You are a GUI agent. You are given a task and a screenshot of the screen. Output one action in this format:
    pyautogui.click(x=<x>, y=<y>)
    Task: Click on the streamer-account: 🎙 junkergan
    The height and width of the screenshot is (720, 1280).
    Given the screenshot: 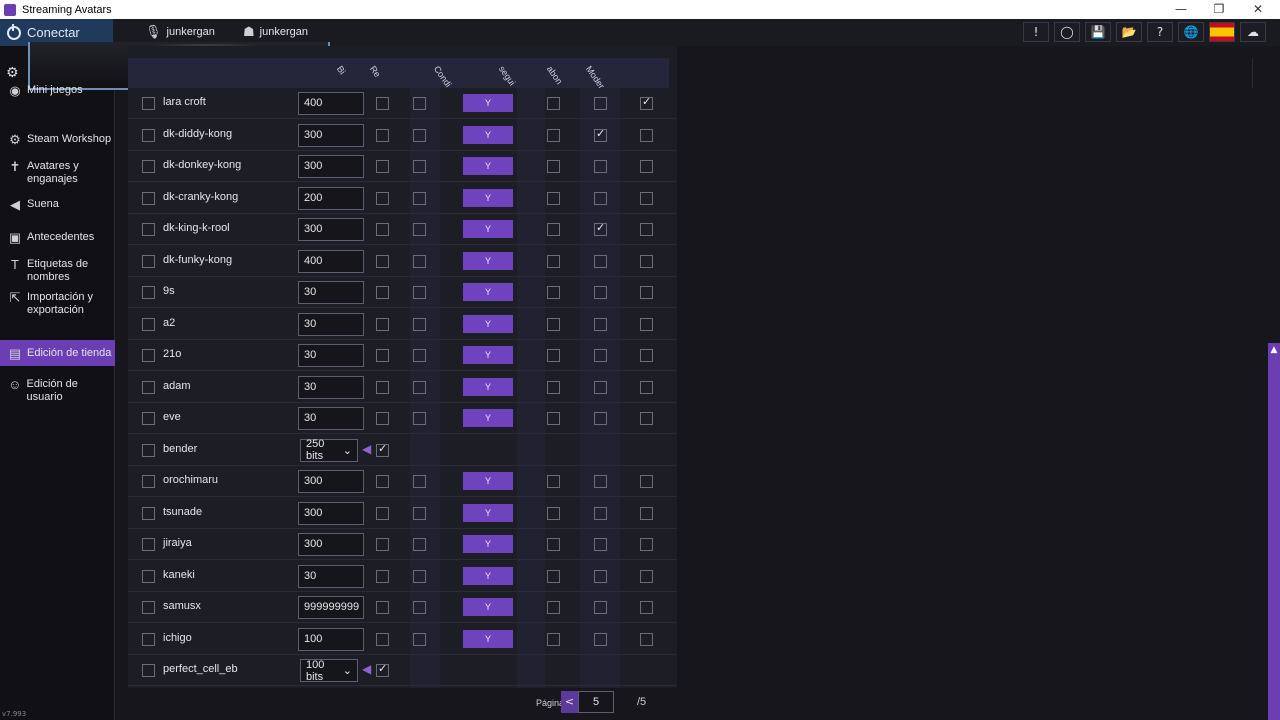 What is the action you would take?
    pyautogui.click(x=180, y=32)
    